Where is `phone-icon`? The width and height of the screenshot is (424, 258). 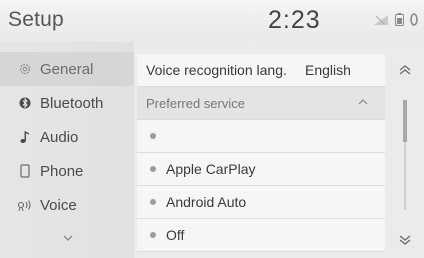
phone-icon is located at coordinates (25, 171).